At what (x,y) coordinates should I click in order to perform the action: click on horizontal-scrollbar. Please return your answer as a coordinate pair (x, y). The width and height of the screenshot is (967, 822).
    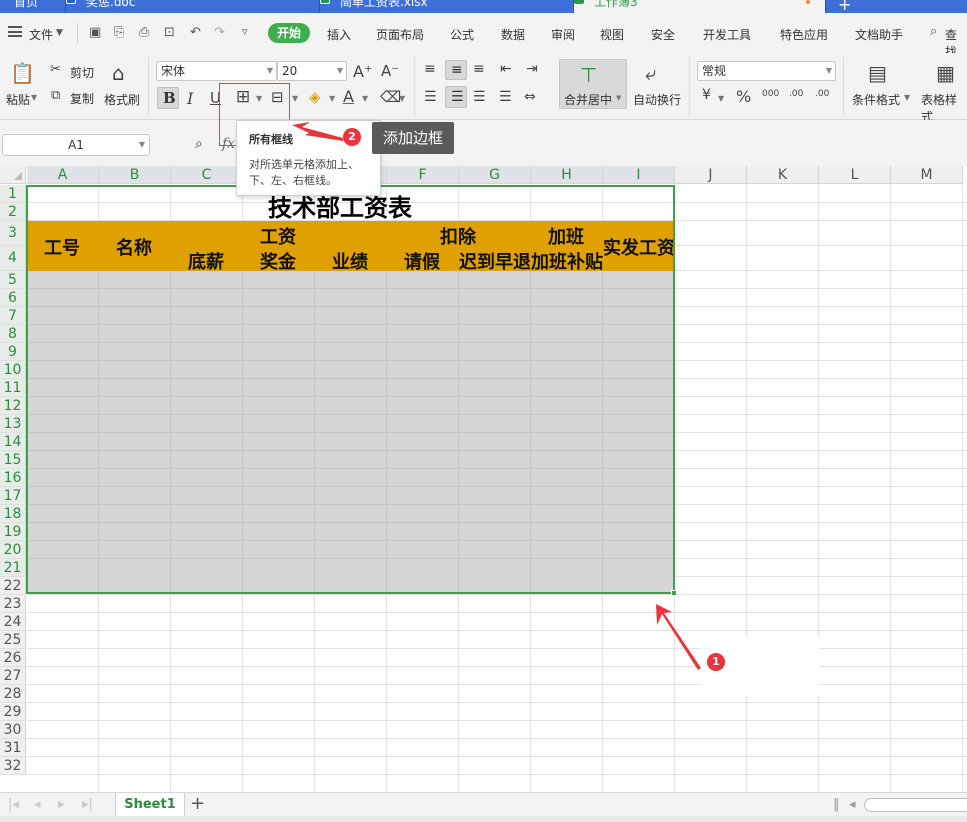
    Looking at the image, I should click on (915, 805).